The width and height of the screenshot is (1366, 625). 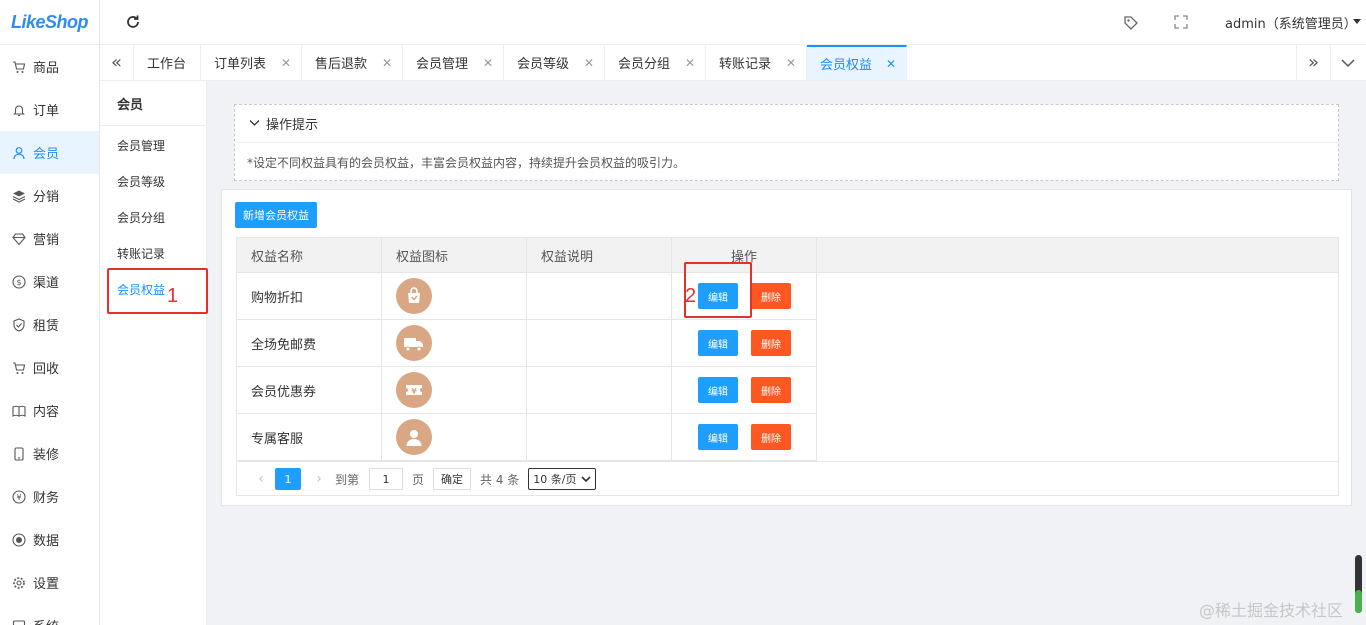 I want to click on tabs-menu-chevron-icon, so click(x=1347, y=62).